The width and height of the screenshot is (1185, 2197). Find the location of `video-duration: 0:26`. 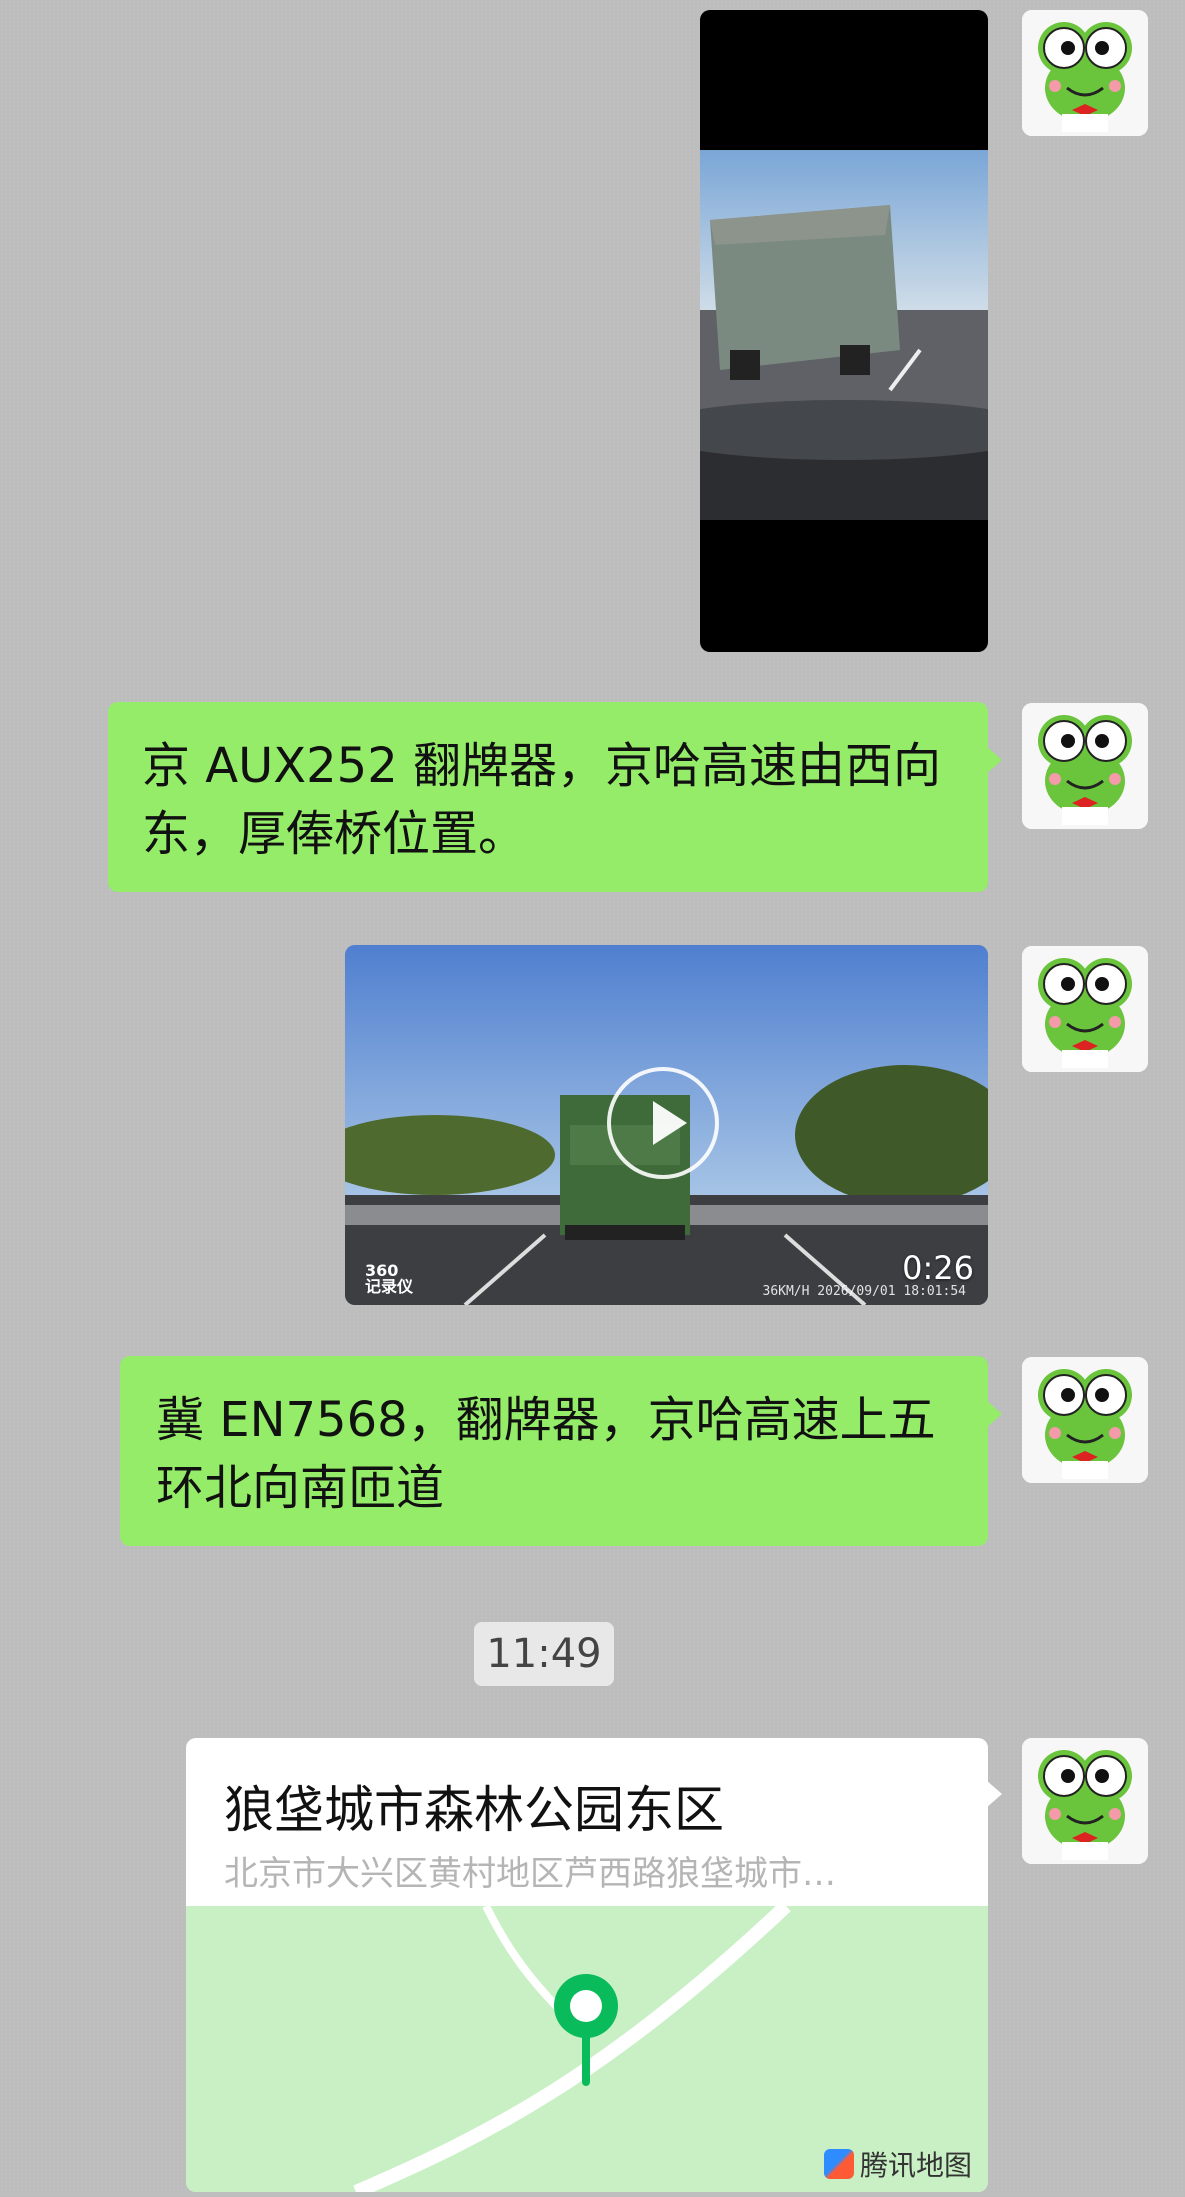

video-duration: 0:26 is located at coordinates (938, 1268).